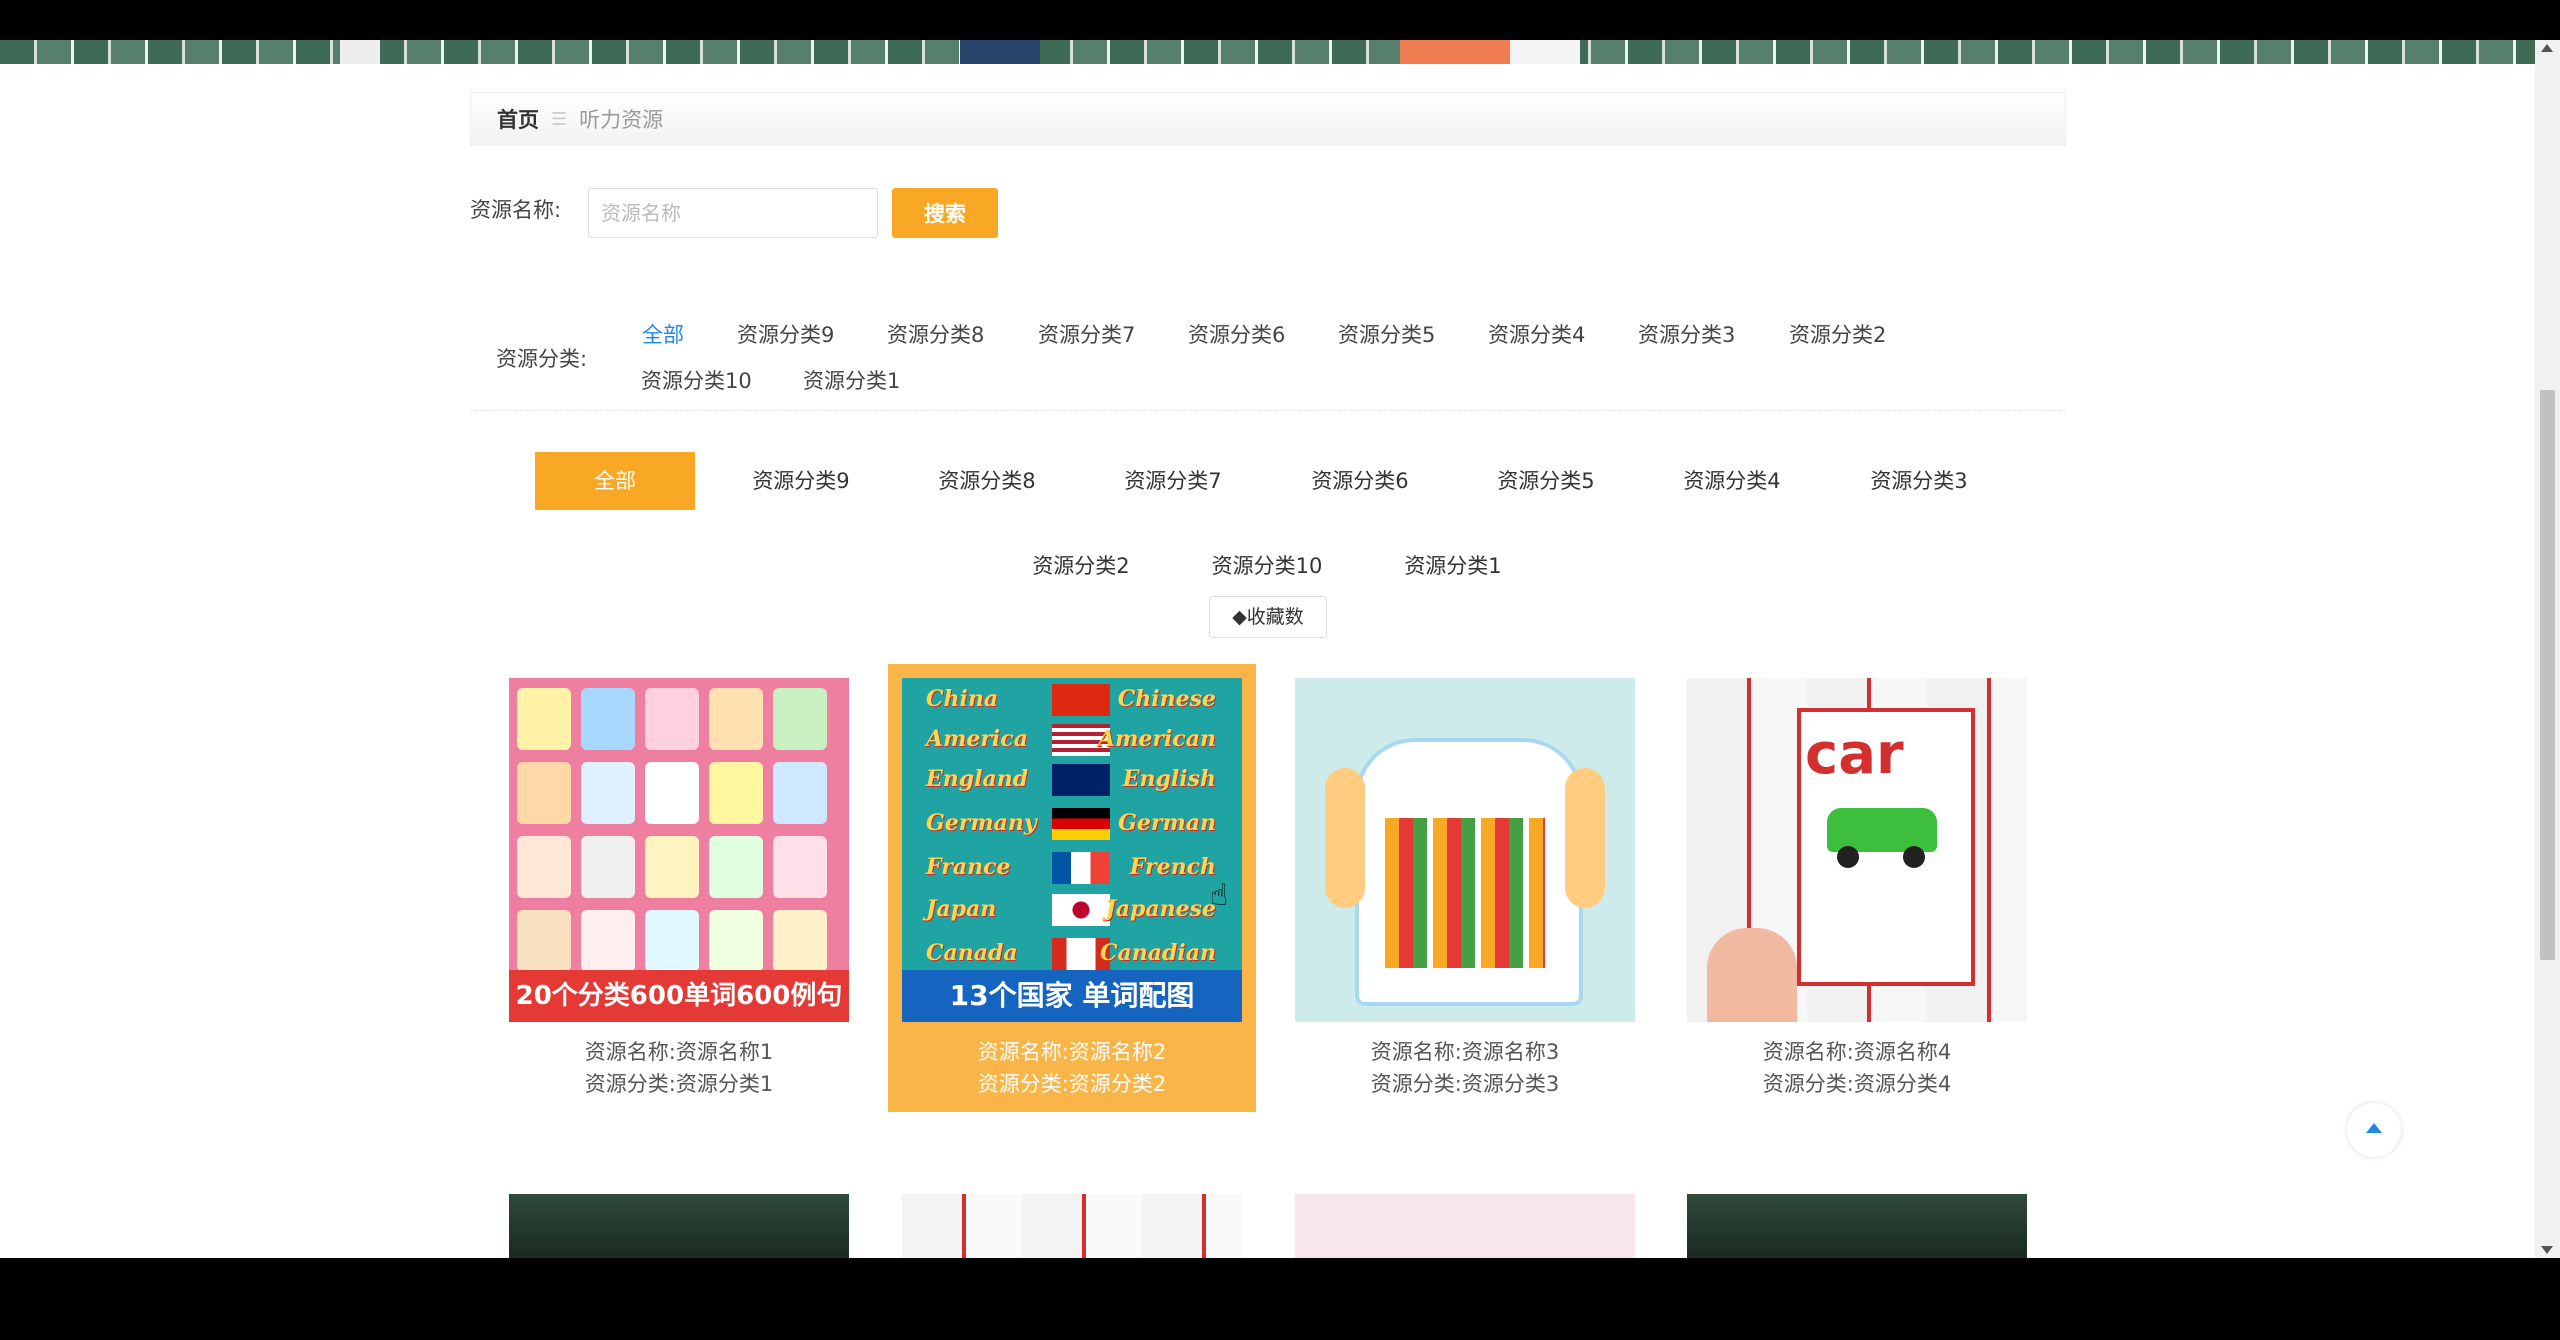  What do you see at coordinates (962, 699) in the screenshot?
I see `flag-country: China` at bounding box center [962, 699].